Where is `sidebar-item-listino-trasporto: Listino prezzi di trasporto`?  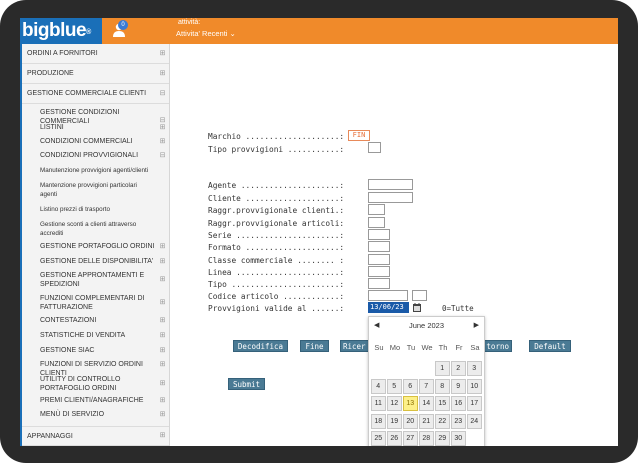
sidebar-item-listino-trasporto: Listino prezzi di trasporto is located at coordinates (95, 211).